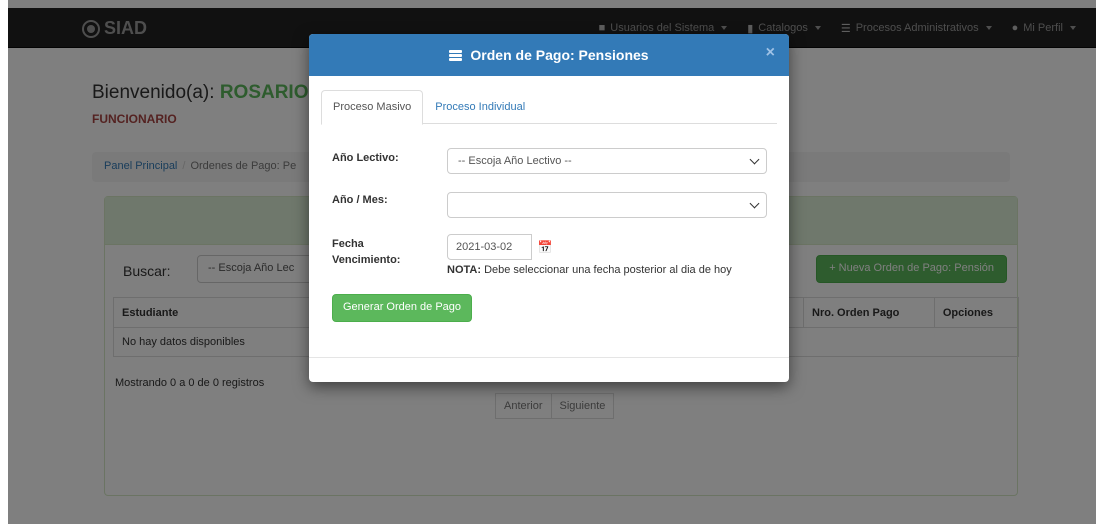 This screenshot has height=524, width=1104. Describe the element at coordinates (4, 262) in the screenshot. I see `outer-frame` at that location.